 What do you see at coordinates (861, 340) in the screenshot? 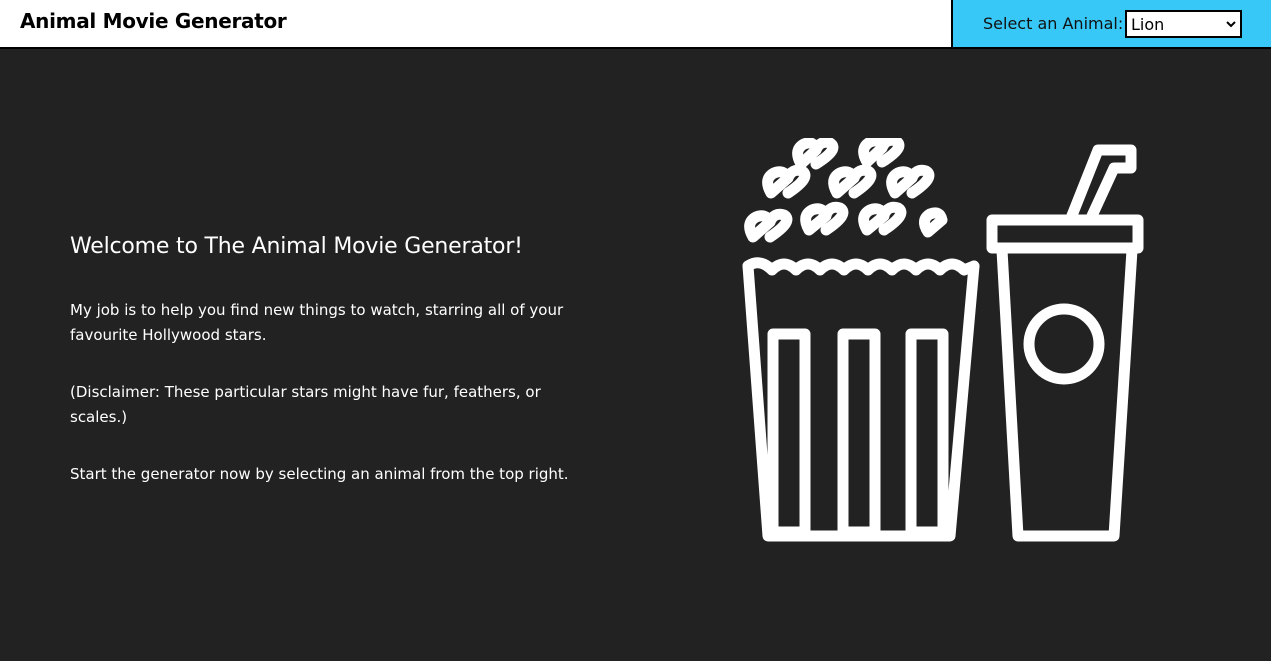
I see `popcorn-bucket-icon` at bounding box center [861, 340].